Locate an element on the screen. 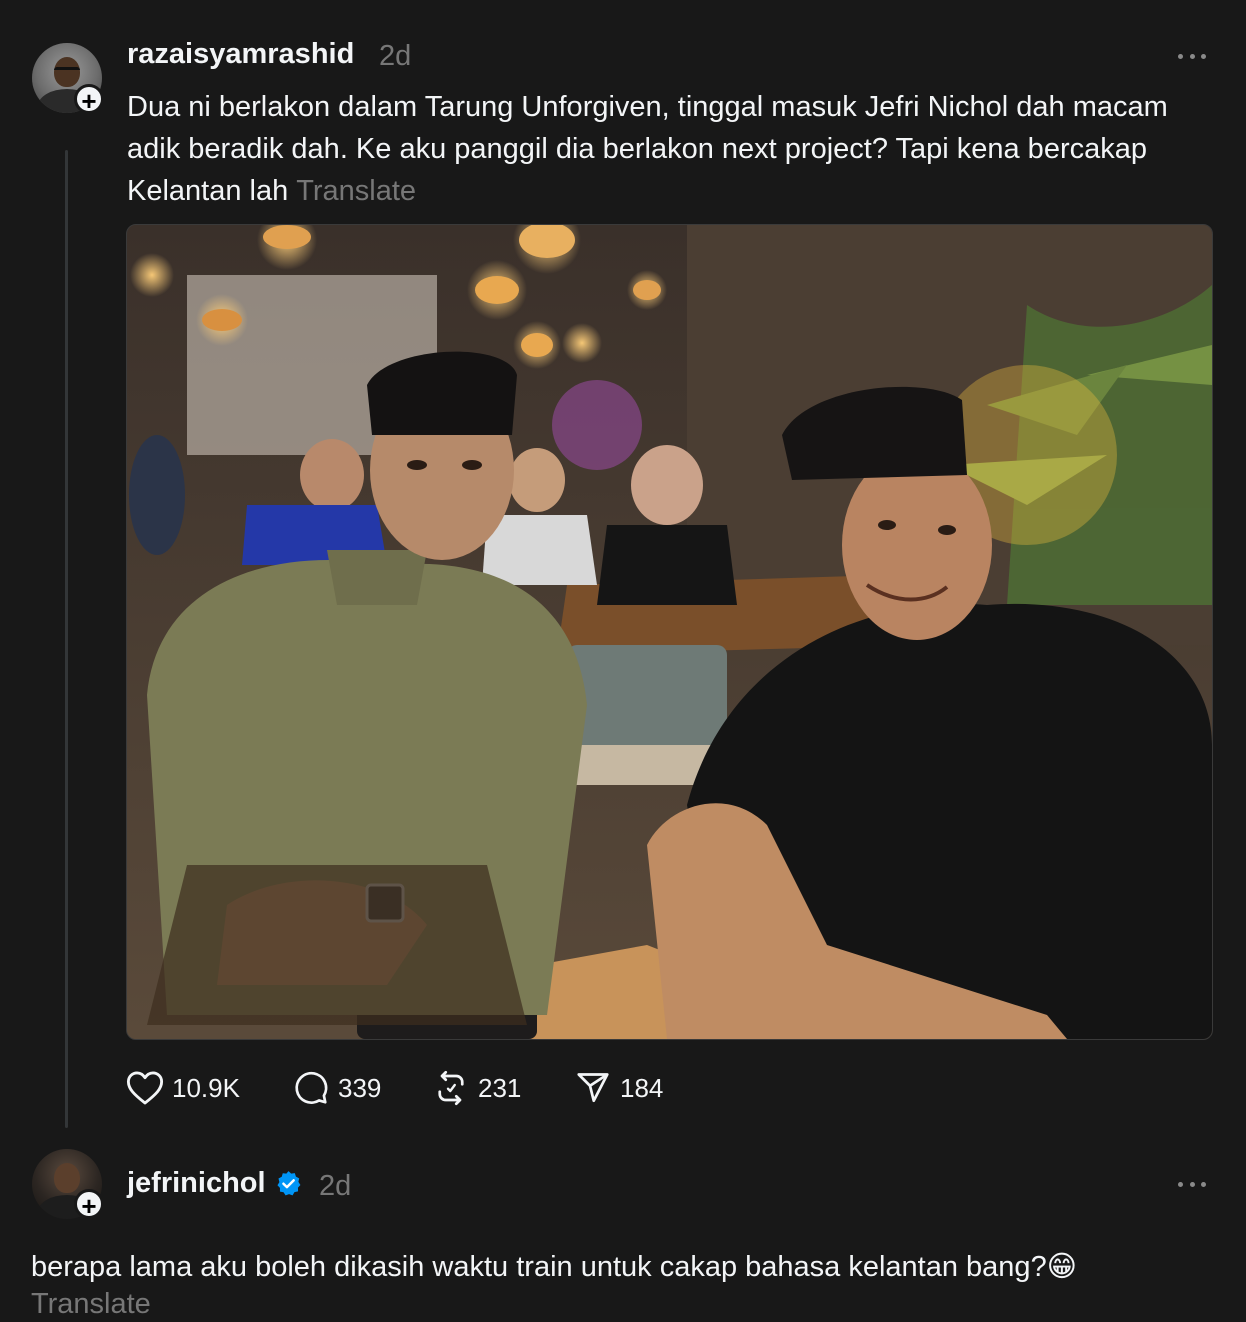  heart-icon is located at coordinates (145, 1088).